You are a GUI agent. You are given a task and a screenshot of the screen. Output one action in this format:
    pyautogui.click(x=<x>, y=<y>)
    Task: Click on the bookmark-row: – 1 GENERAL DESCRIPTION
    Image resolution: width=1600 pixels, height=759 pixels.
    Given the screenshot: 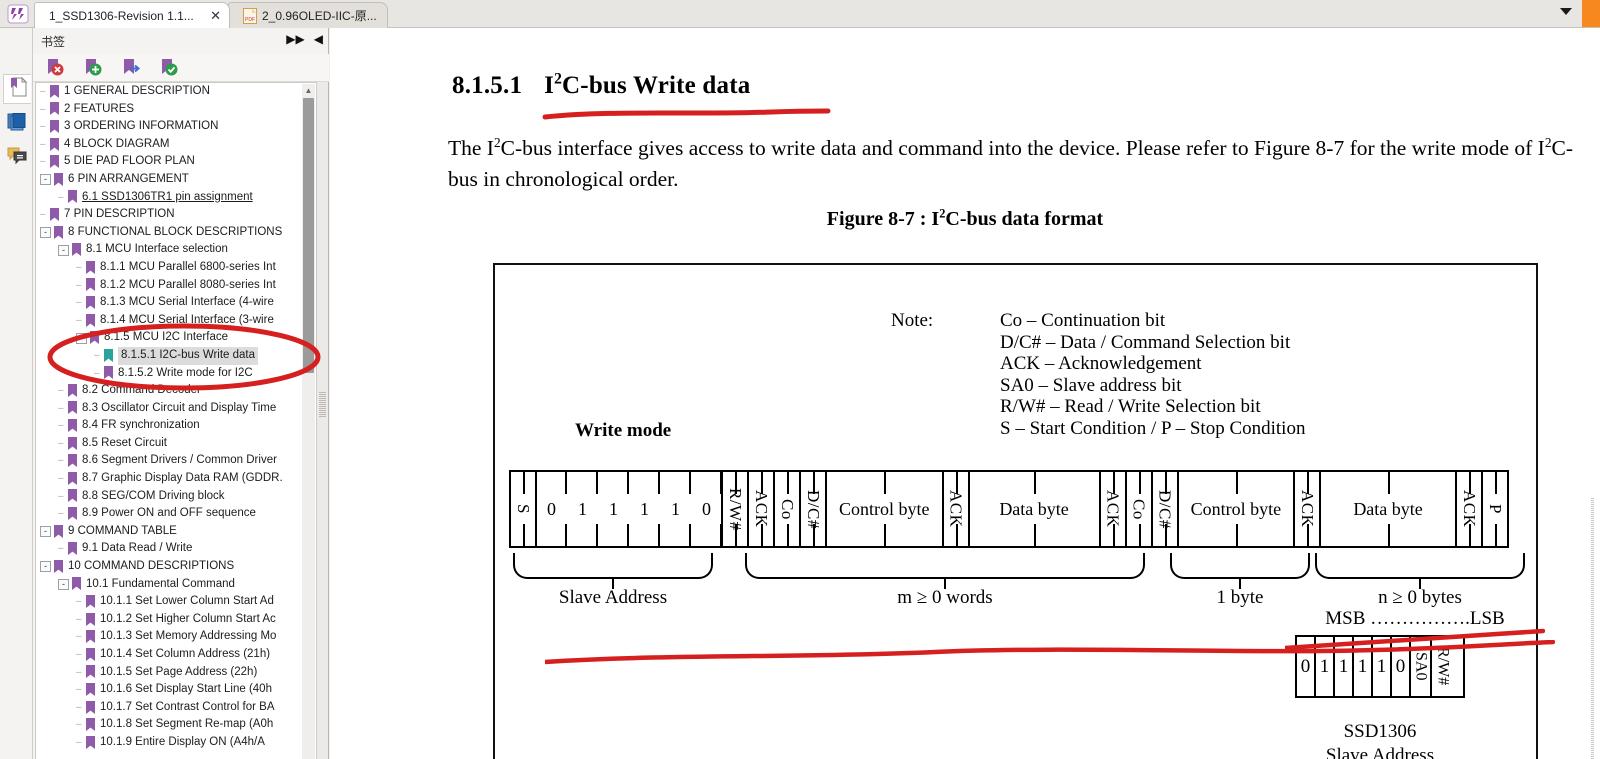 What is the action you would take?
    pyautogui.click(x=176, y=92)
    